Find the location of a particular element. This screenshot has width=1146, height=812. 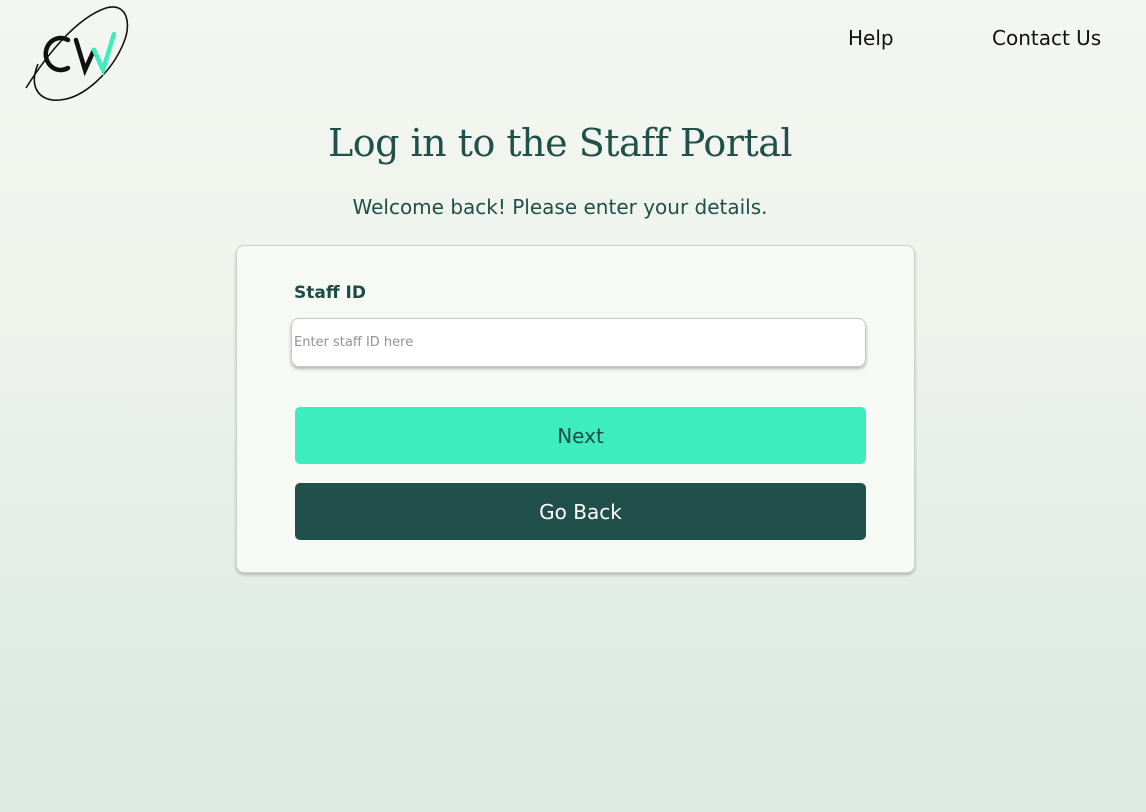

page-subtitle: Welcome back! Please enter your details. is located at coordinates (560, 207).